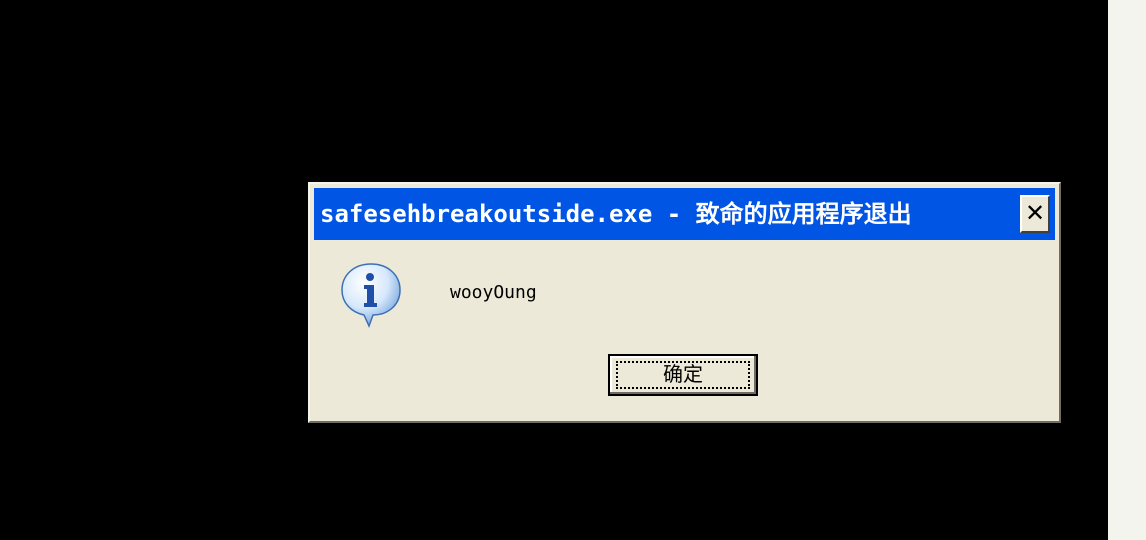  I want to click on ok-button: 确定, so click(683, 375).